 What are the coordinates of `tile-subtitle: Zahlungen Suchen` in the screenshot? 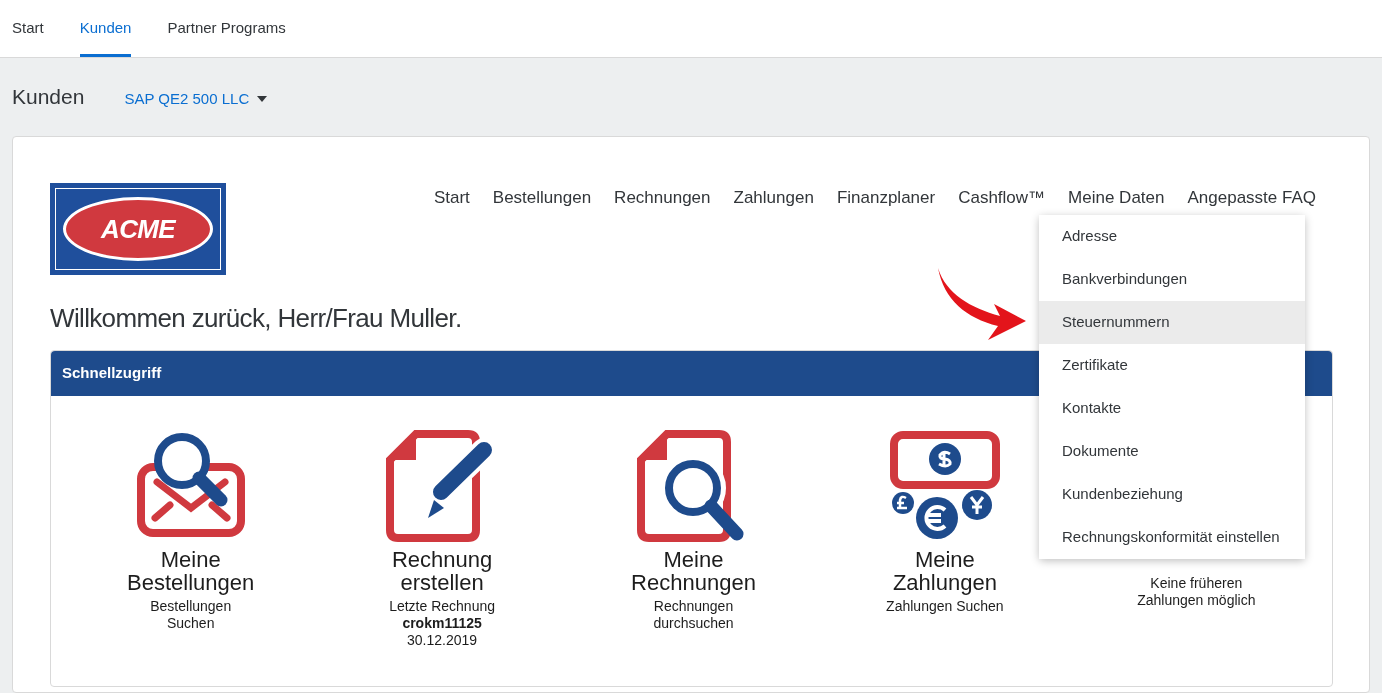 It's located at (945, 606).